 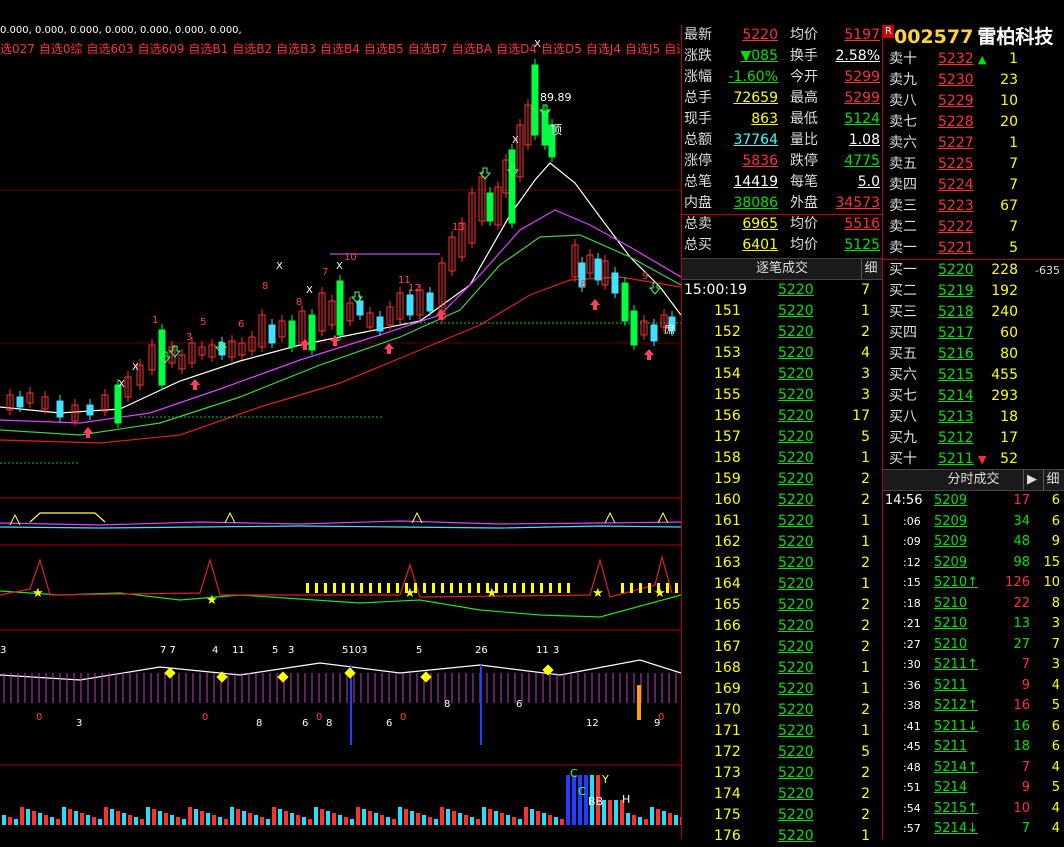 I want to click on watchlist-tab: 自选B3, so click(x=296, y=49).